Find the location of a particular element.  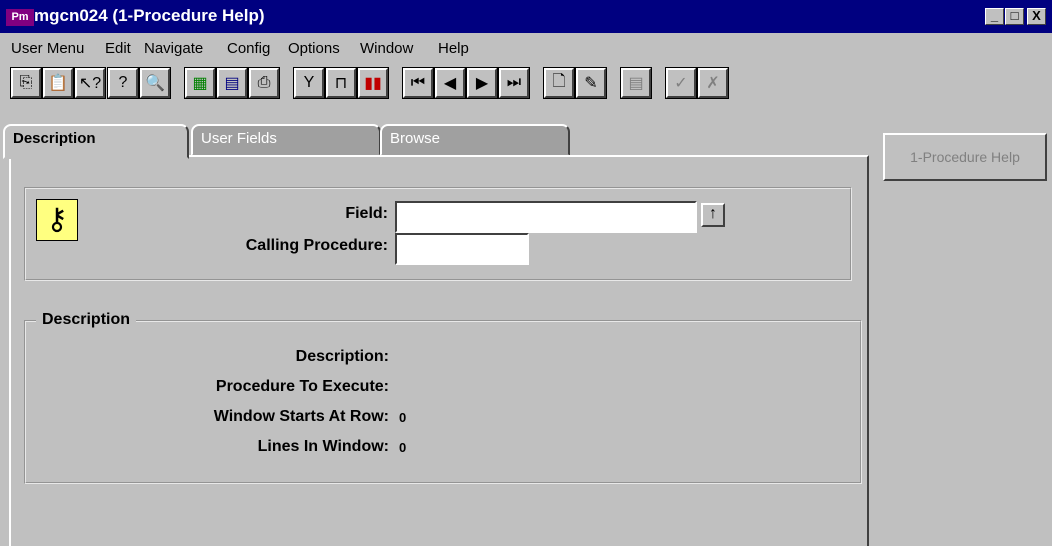

chart-button: ▮▮ is located at coordinates (373, 83).